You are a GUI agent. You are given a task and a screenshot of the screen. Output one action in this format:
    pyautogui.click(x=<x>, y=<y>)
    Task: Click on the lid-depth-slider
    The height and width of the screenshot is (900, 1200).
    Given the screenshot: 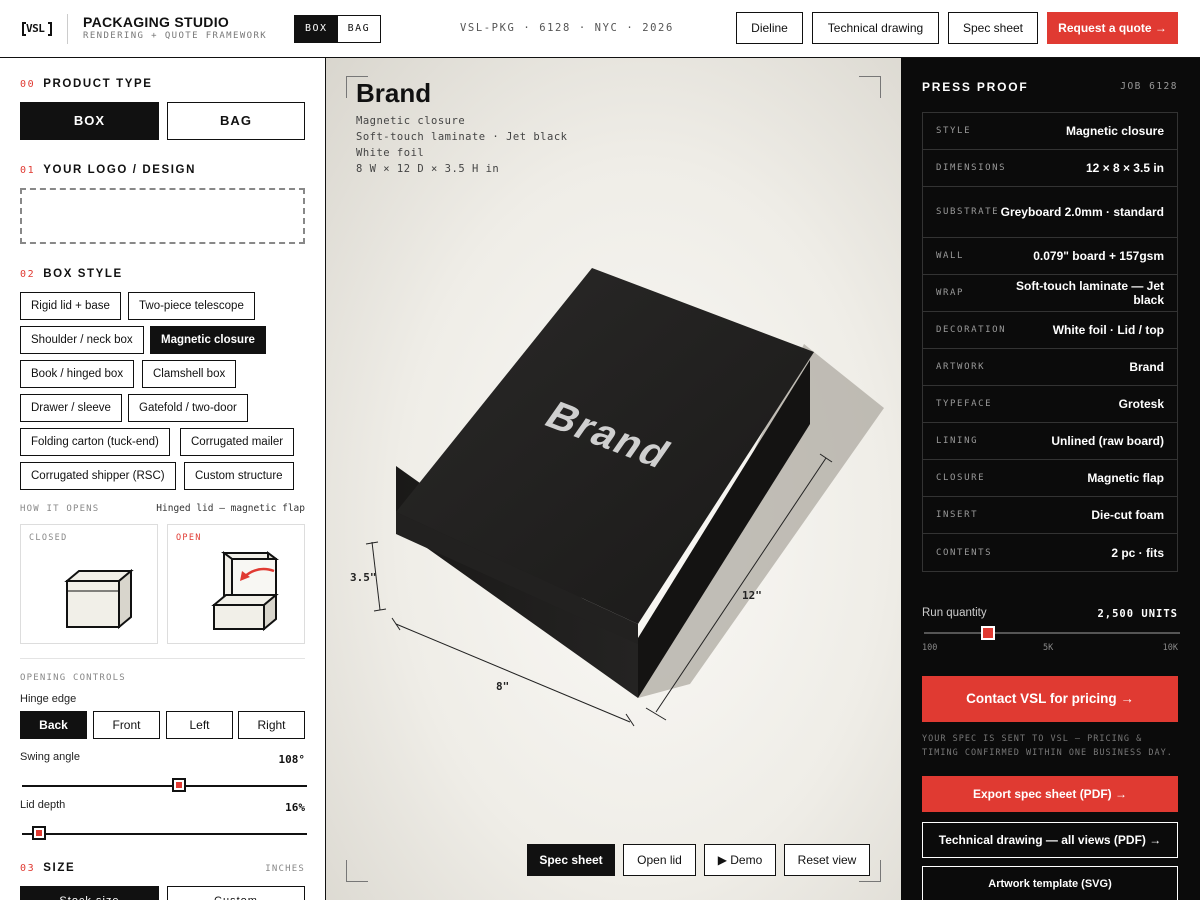 What is the action you would take?
    pyautogui.click(x=164, y=834)
    